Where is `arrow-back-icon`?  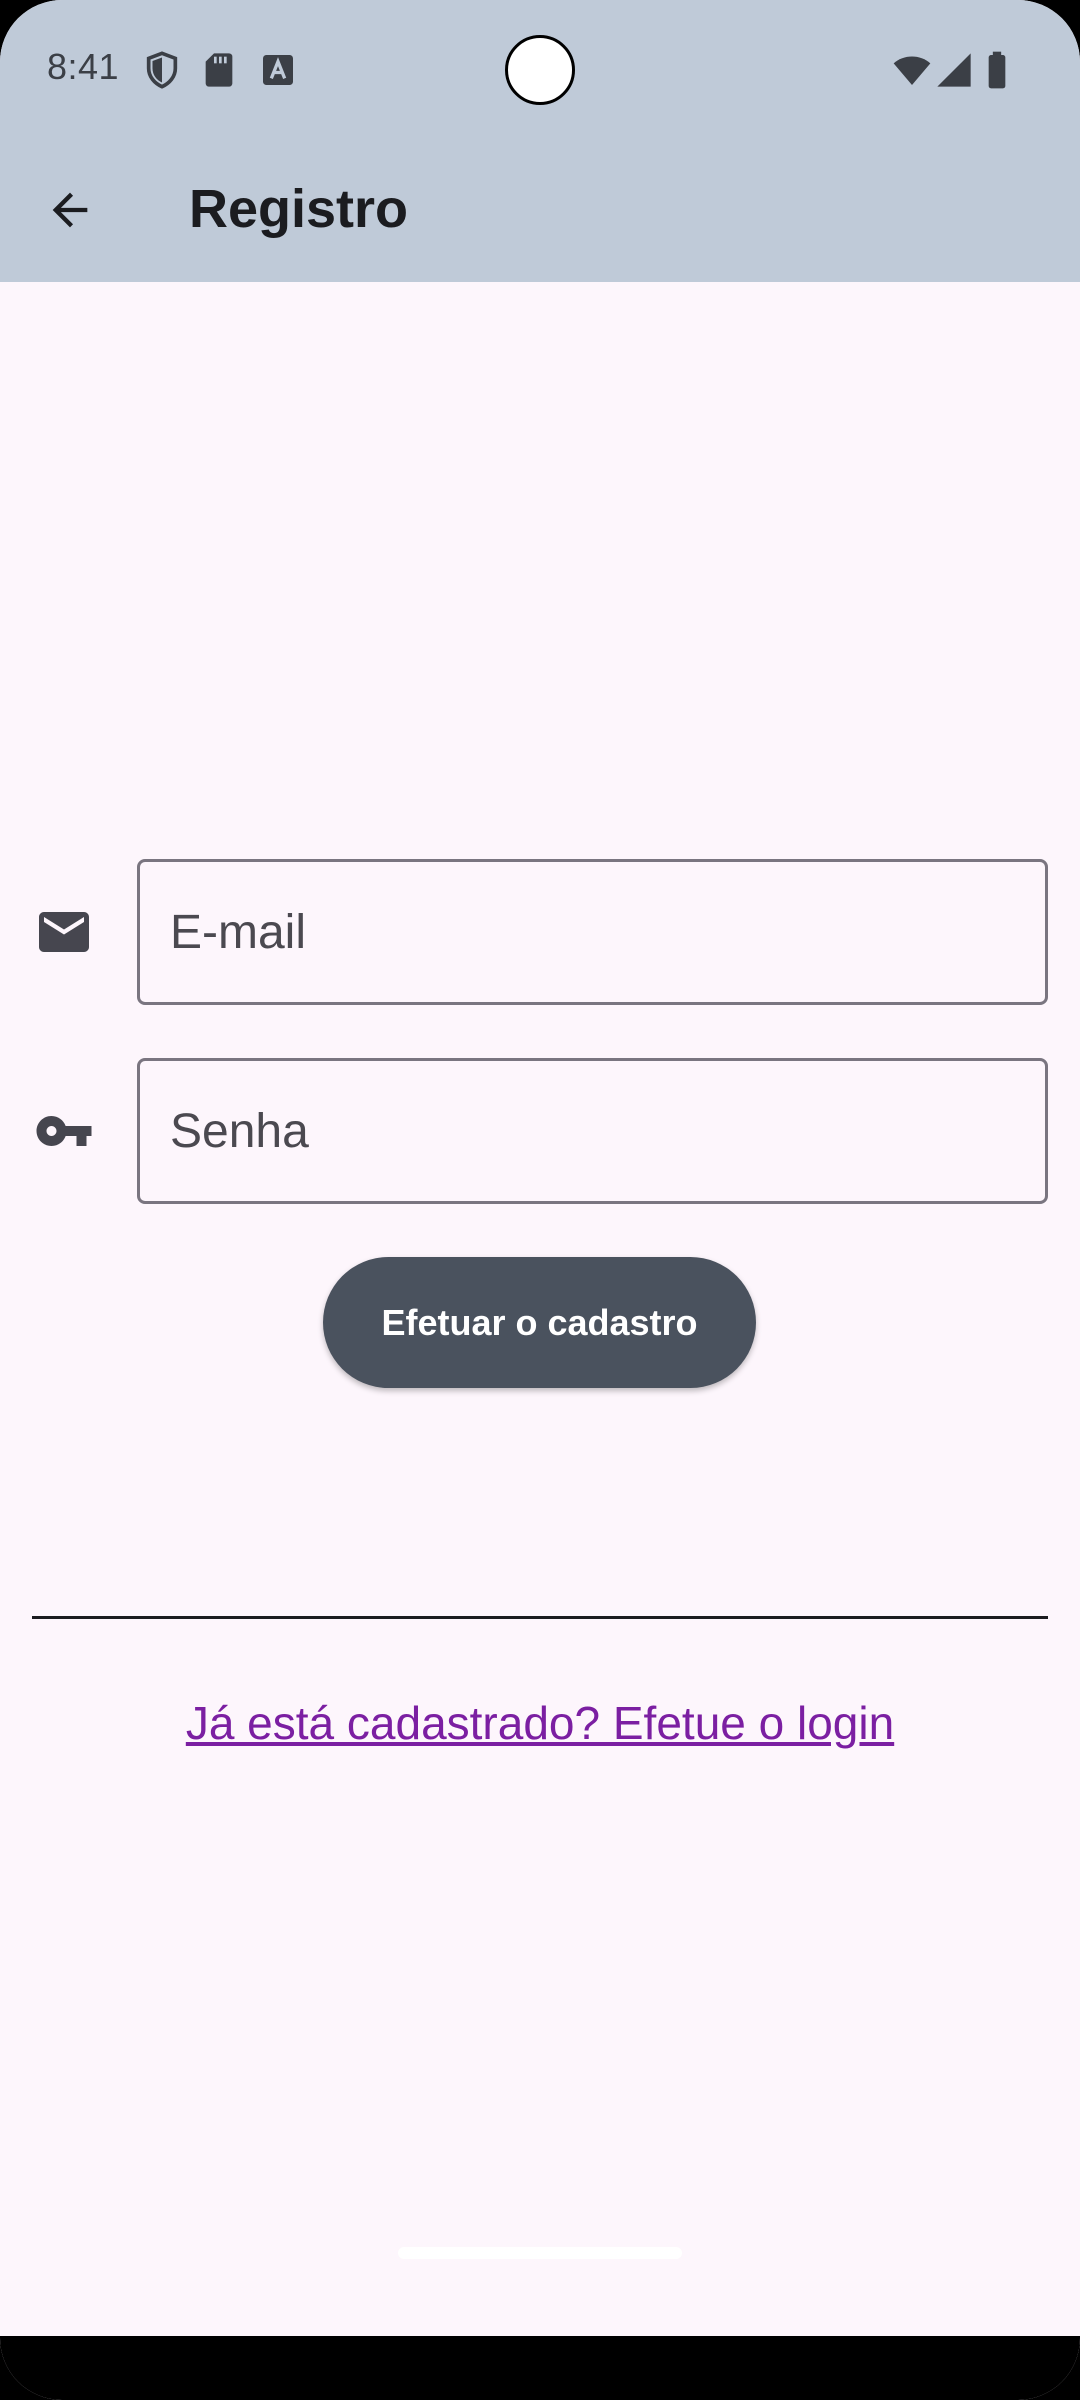
arrow-back-icon is located at coordinates (70, 210).